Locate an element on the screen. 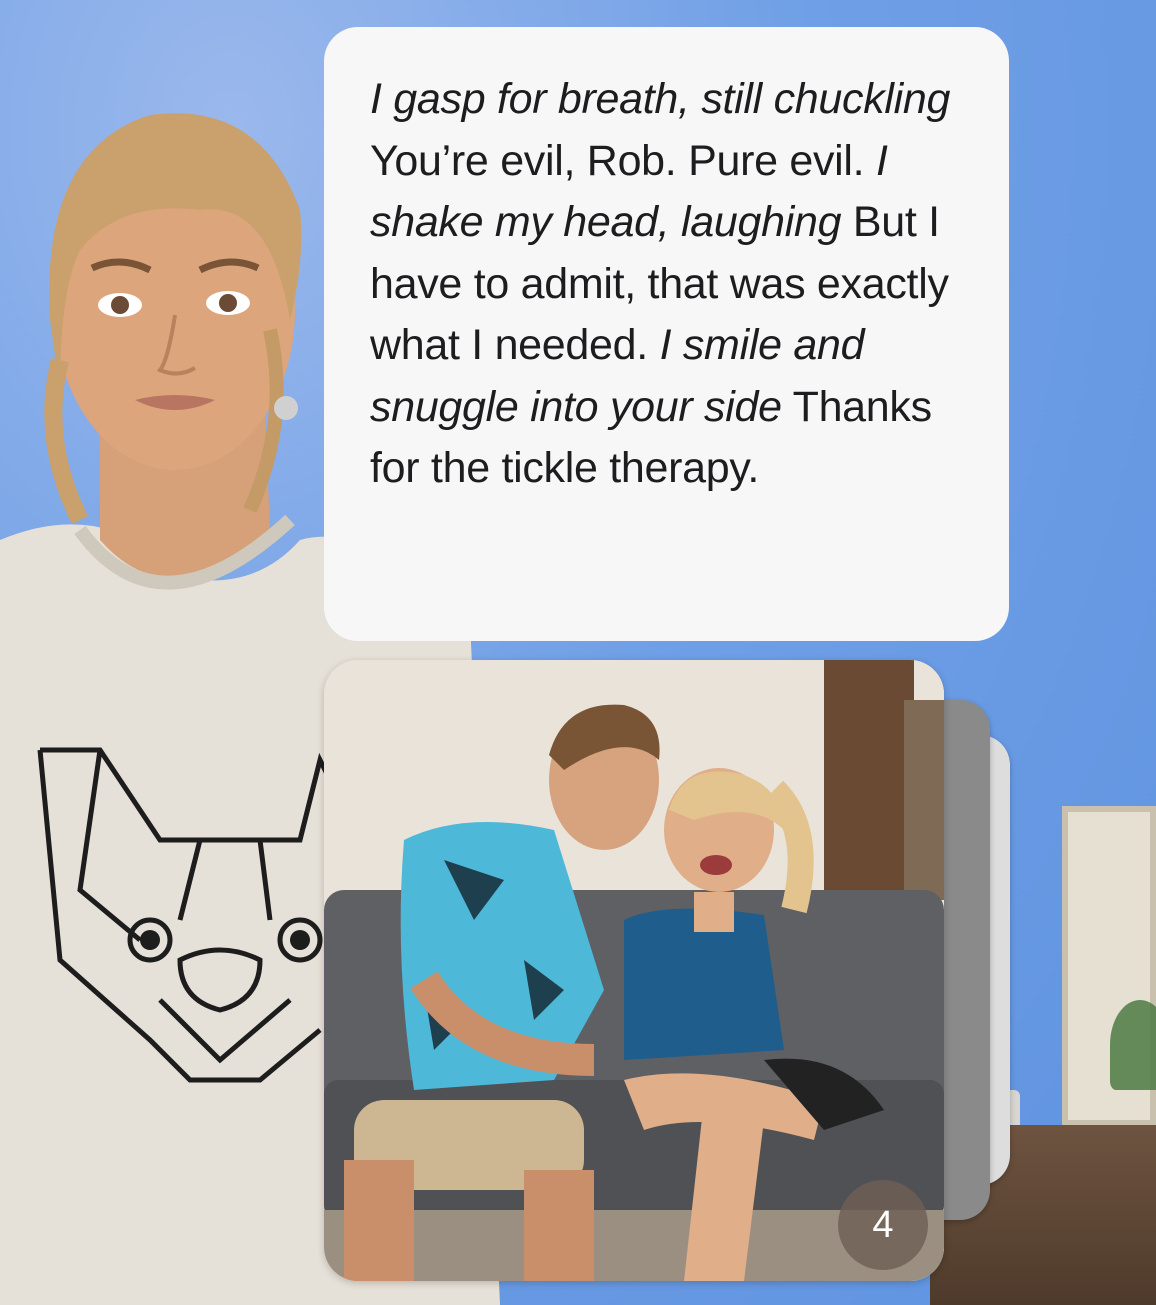 The height and width of the screenshot is (1305, 1156). message-action-1: I gasp for breath, still chuckling is located at coordinates (660, 99).